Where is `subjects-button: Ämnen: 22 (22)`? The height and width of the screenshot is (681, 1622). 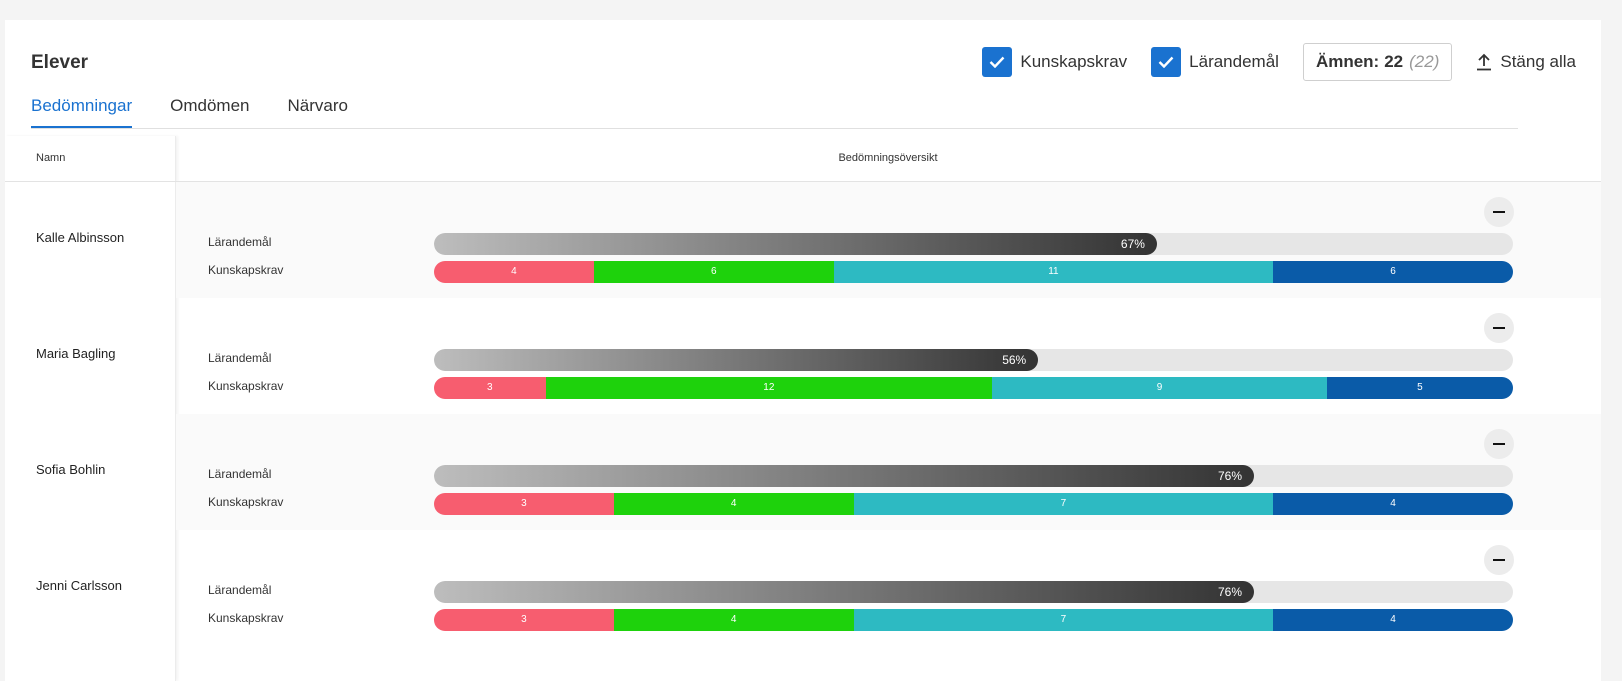 subjects-button: Ämnen: 22 (22) is located at coordinates (1377, 62).